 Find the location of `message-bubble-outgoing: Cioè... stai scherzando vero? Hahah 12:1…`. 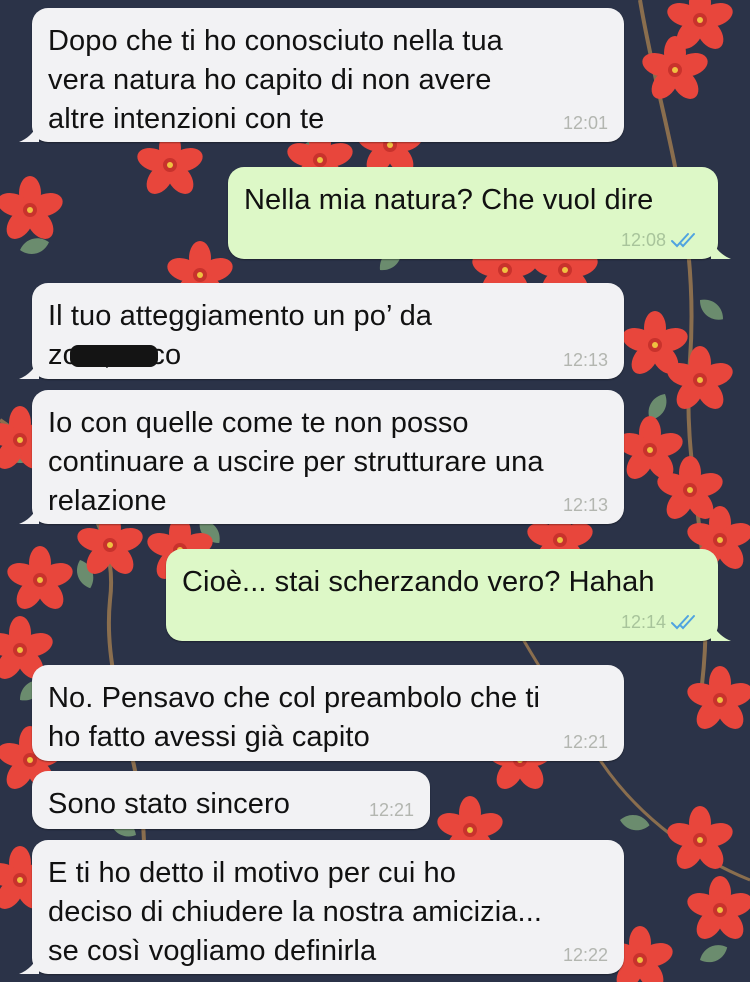

message-bubble-outgoing: Cioè... stai scherzando vero? Hahah 12:1… is located at coordinates (448, 595).